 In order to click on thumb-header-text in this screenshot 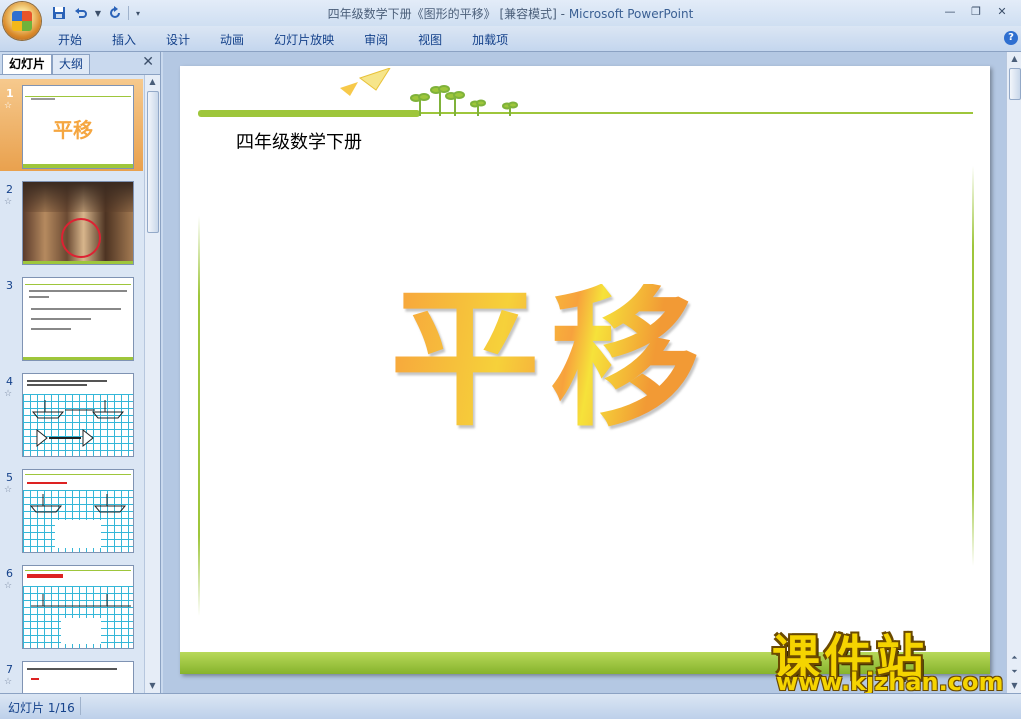, I will do `click(43, 99)`.